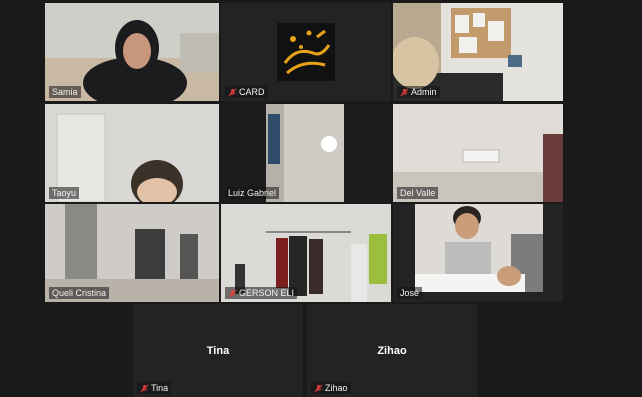 The width and height of the screenshot is (642, 397). What do you see at coordinates (410, 293) in the screenshot?
I see `participant-name-label: José` at bounding box center [410, 293].